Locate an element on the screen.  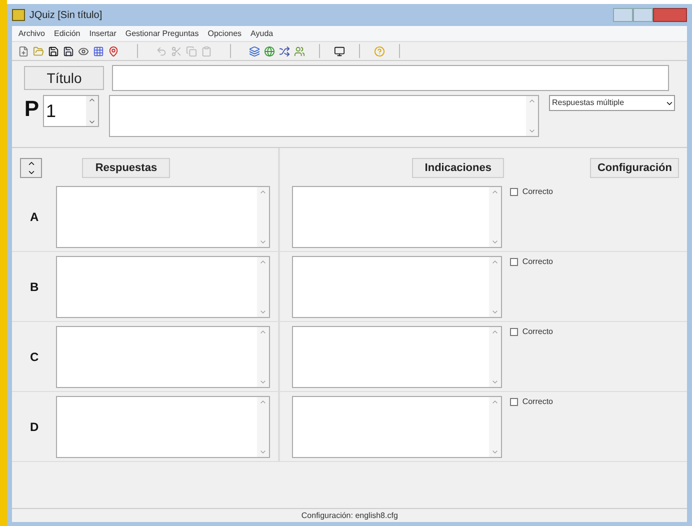
question-type-dropdown: Respuestas múltiple is located at coordinates (612, 103).